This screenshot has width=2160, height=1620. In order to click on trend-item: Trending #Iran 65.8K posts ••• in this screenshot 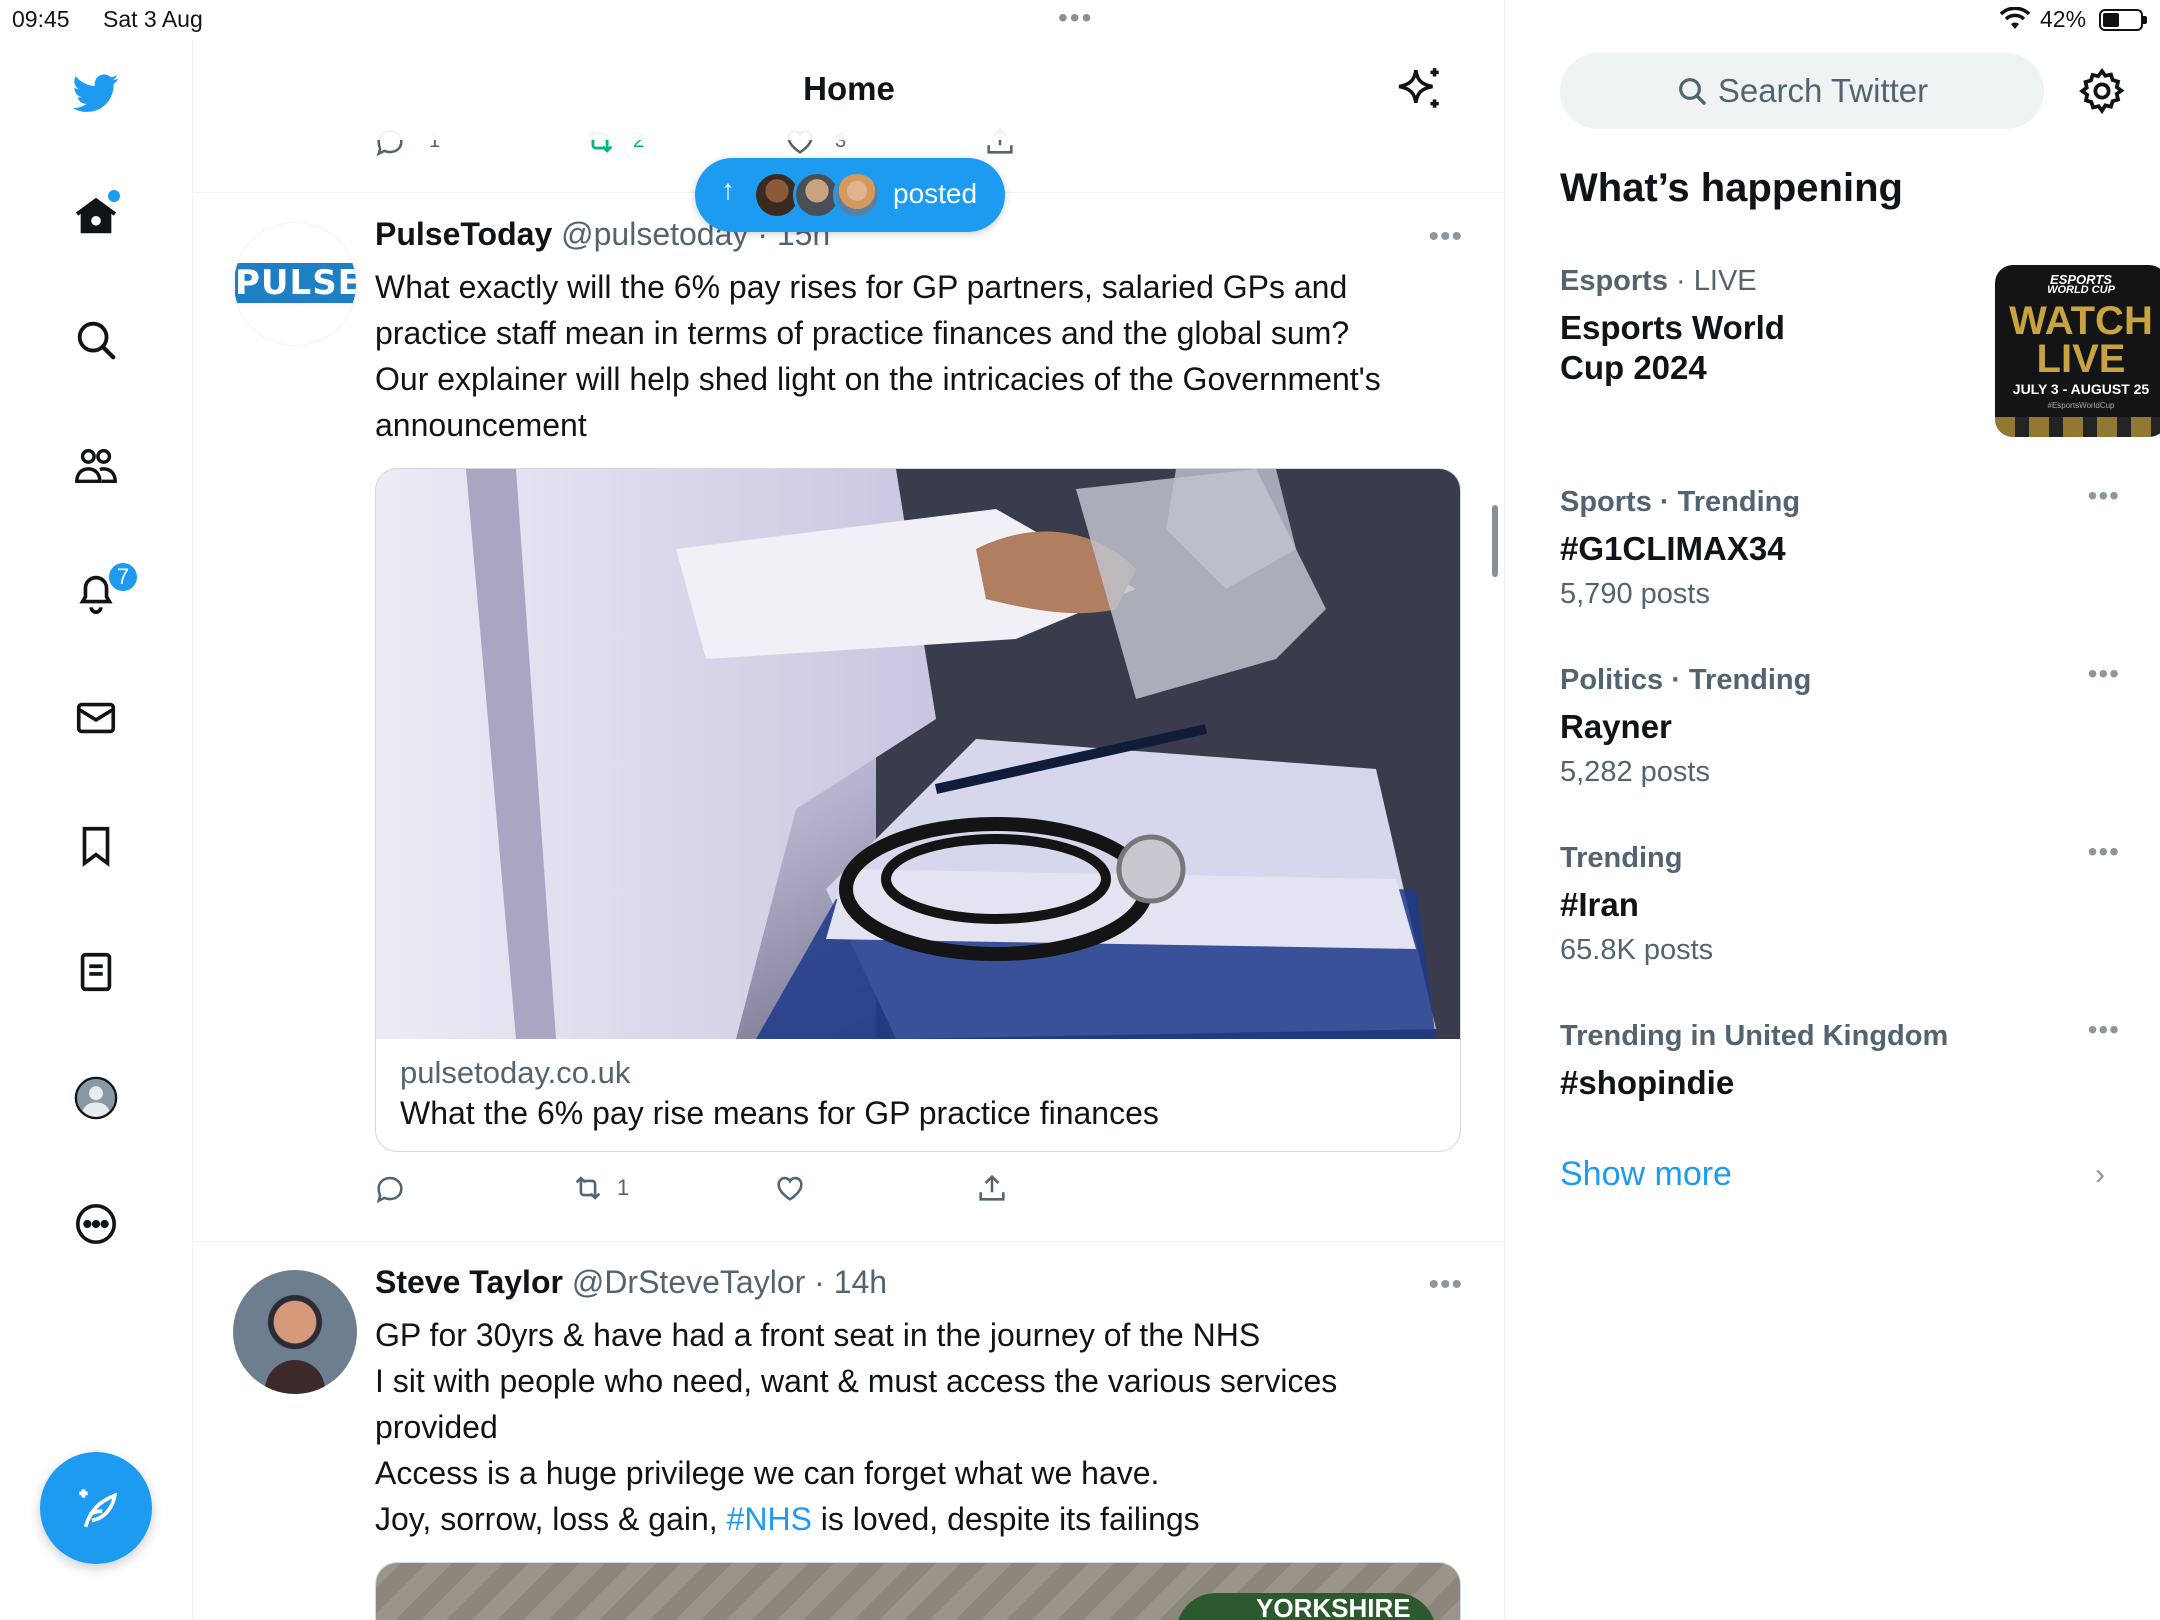, I will do `click(1840, 904)`.